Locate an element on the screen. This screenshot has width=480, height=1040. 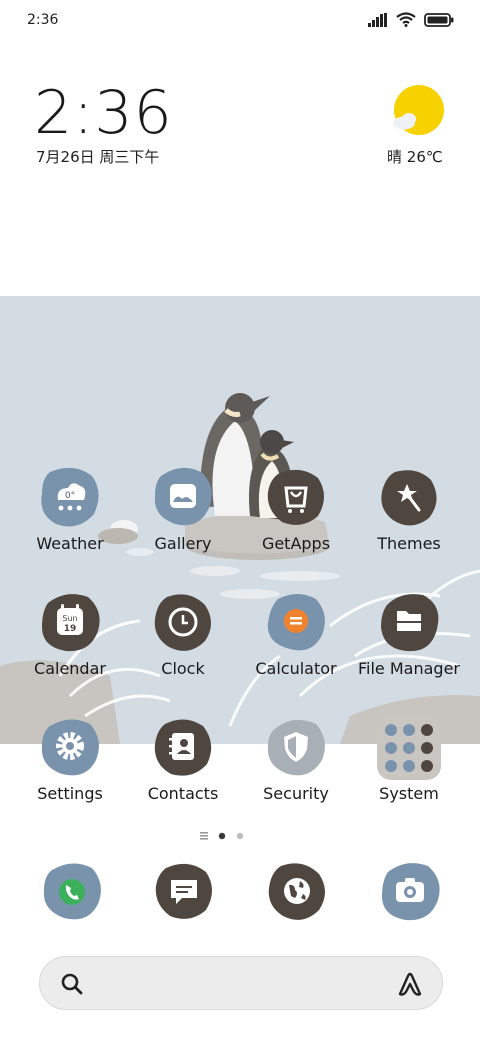
app-label: Settings is located at coordinates (70, 793).